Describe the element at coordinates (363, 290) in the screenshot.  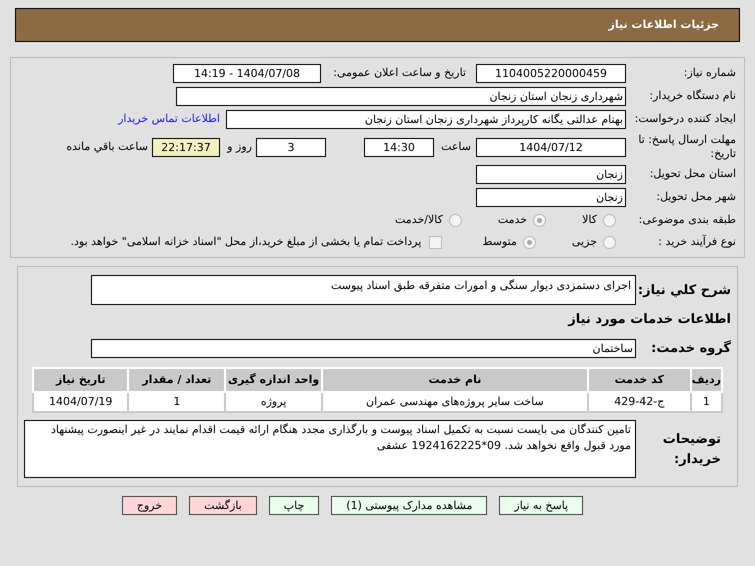
I see `description-textarea: اجرای دستمزدی دیوار سنگی و امورات متفرقه طبق اسناد پیوست` at that location.